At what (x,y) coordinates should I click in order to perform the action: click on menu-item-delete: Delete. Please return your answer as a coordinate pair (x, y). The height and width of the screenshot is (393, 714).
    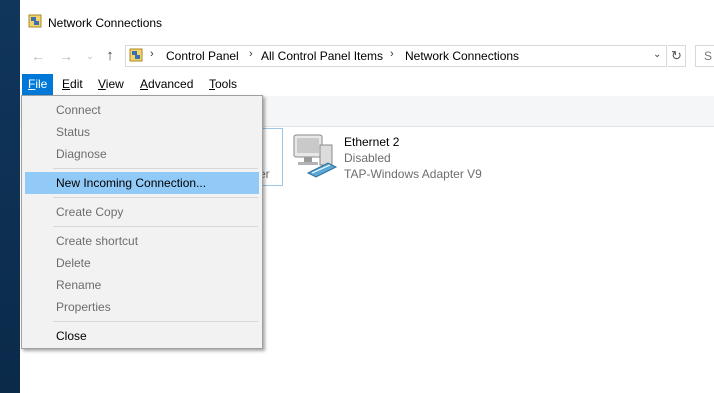
    Looking at the image, I should click on (142, 263).